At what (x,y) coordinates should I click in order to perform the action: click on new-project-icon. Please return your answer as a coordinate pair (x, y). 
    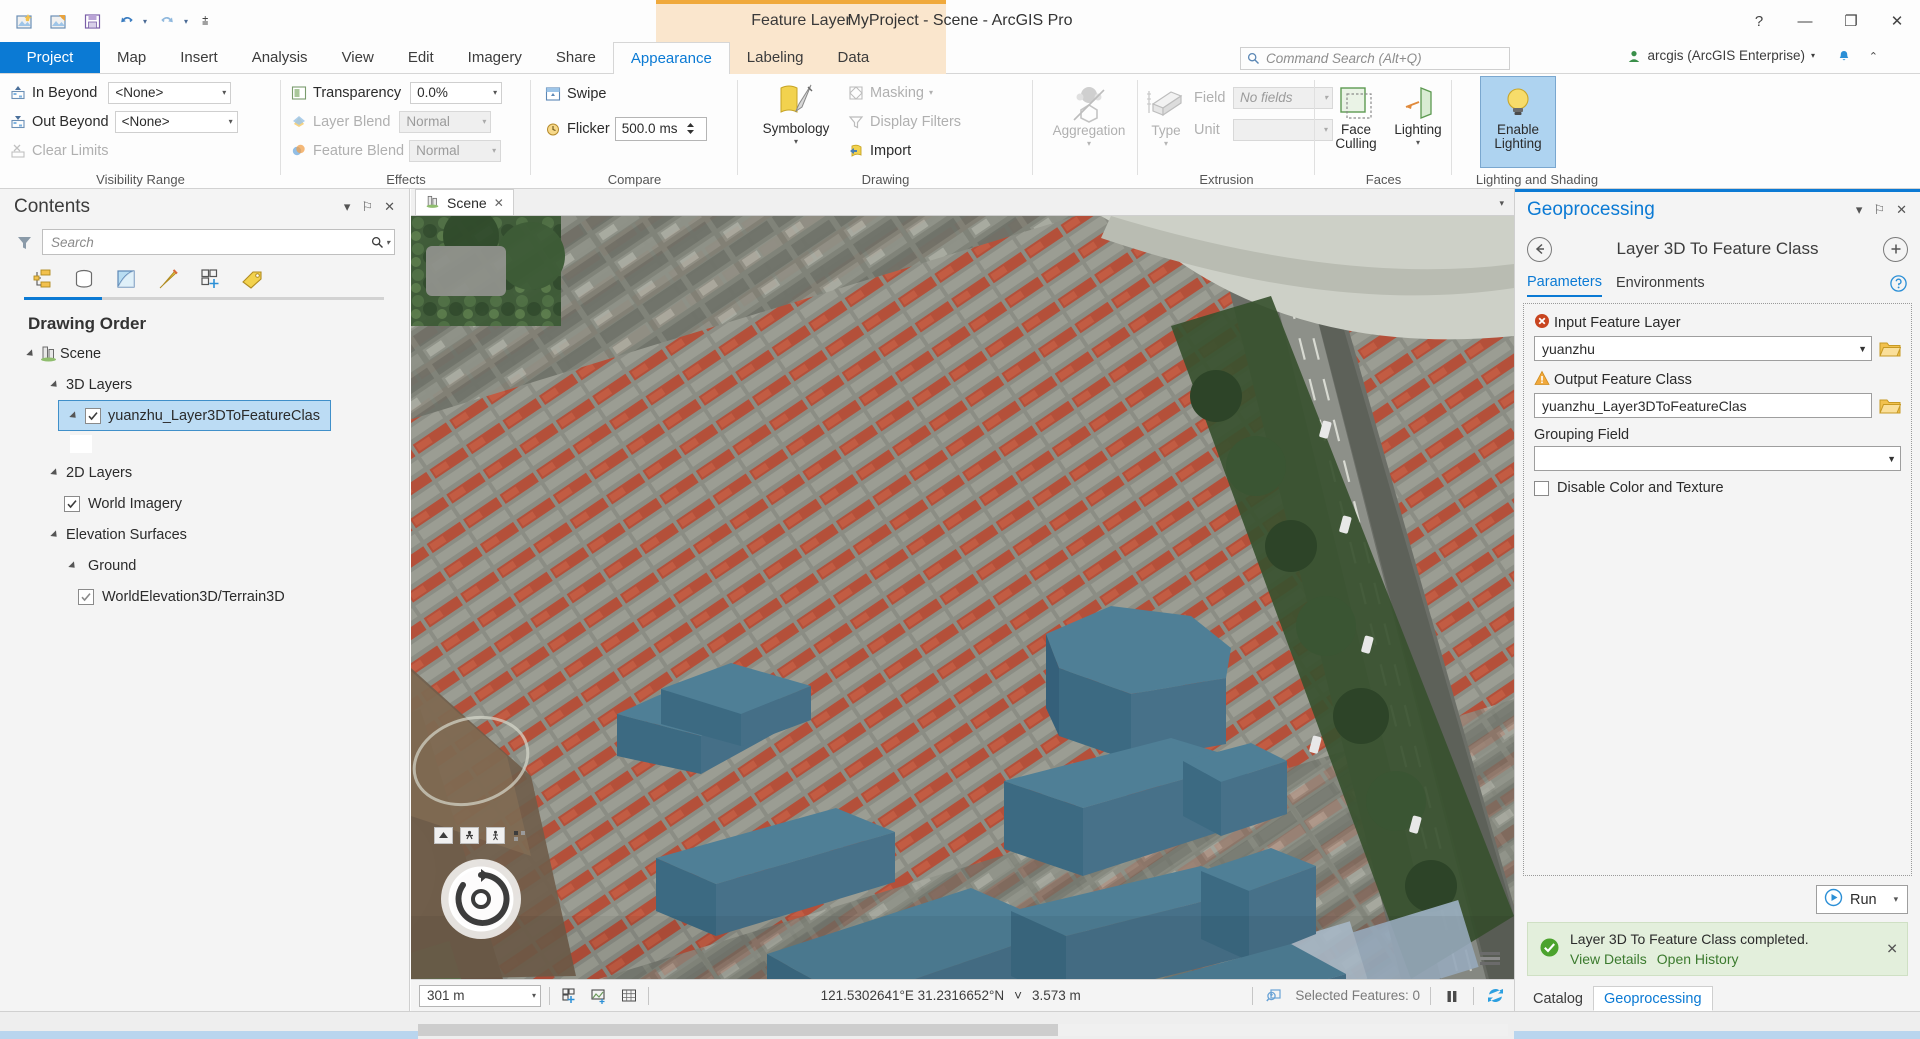
    Looking at the image, I should click on (24, 21).